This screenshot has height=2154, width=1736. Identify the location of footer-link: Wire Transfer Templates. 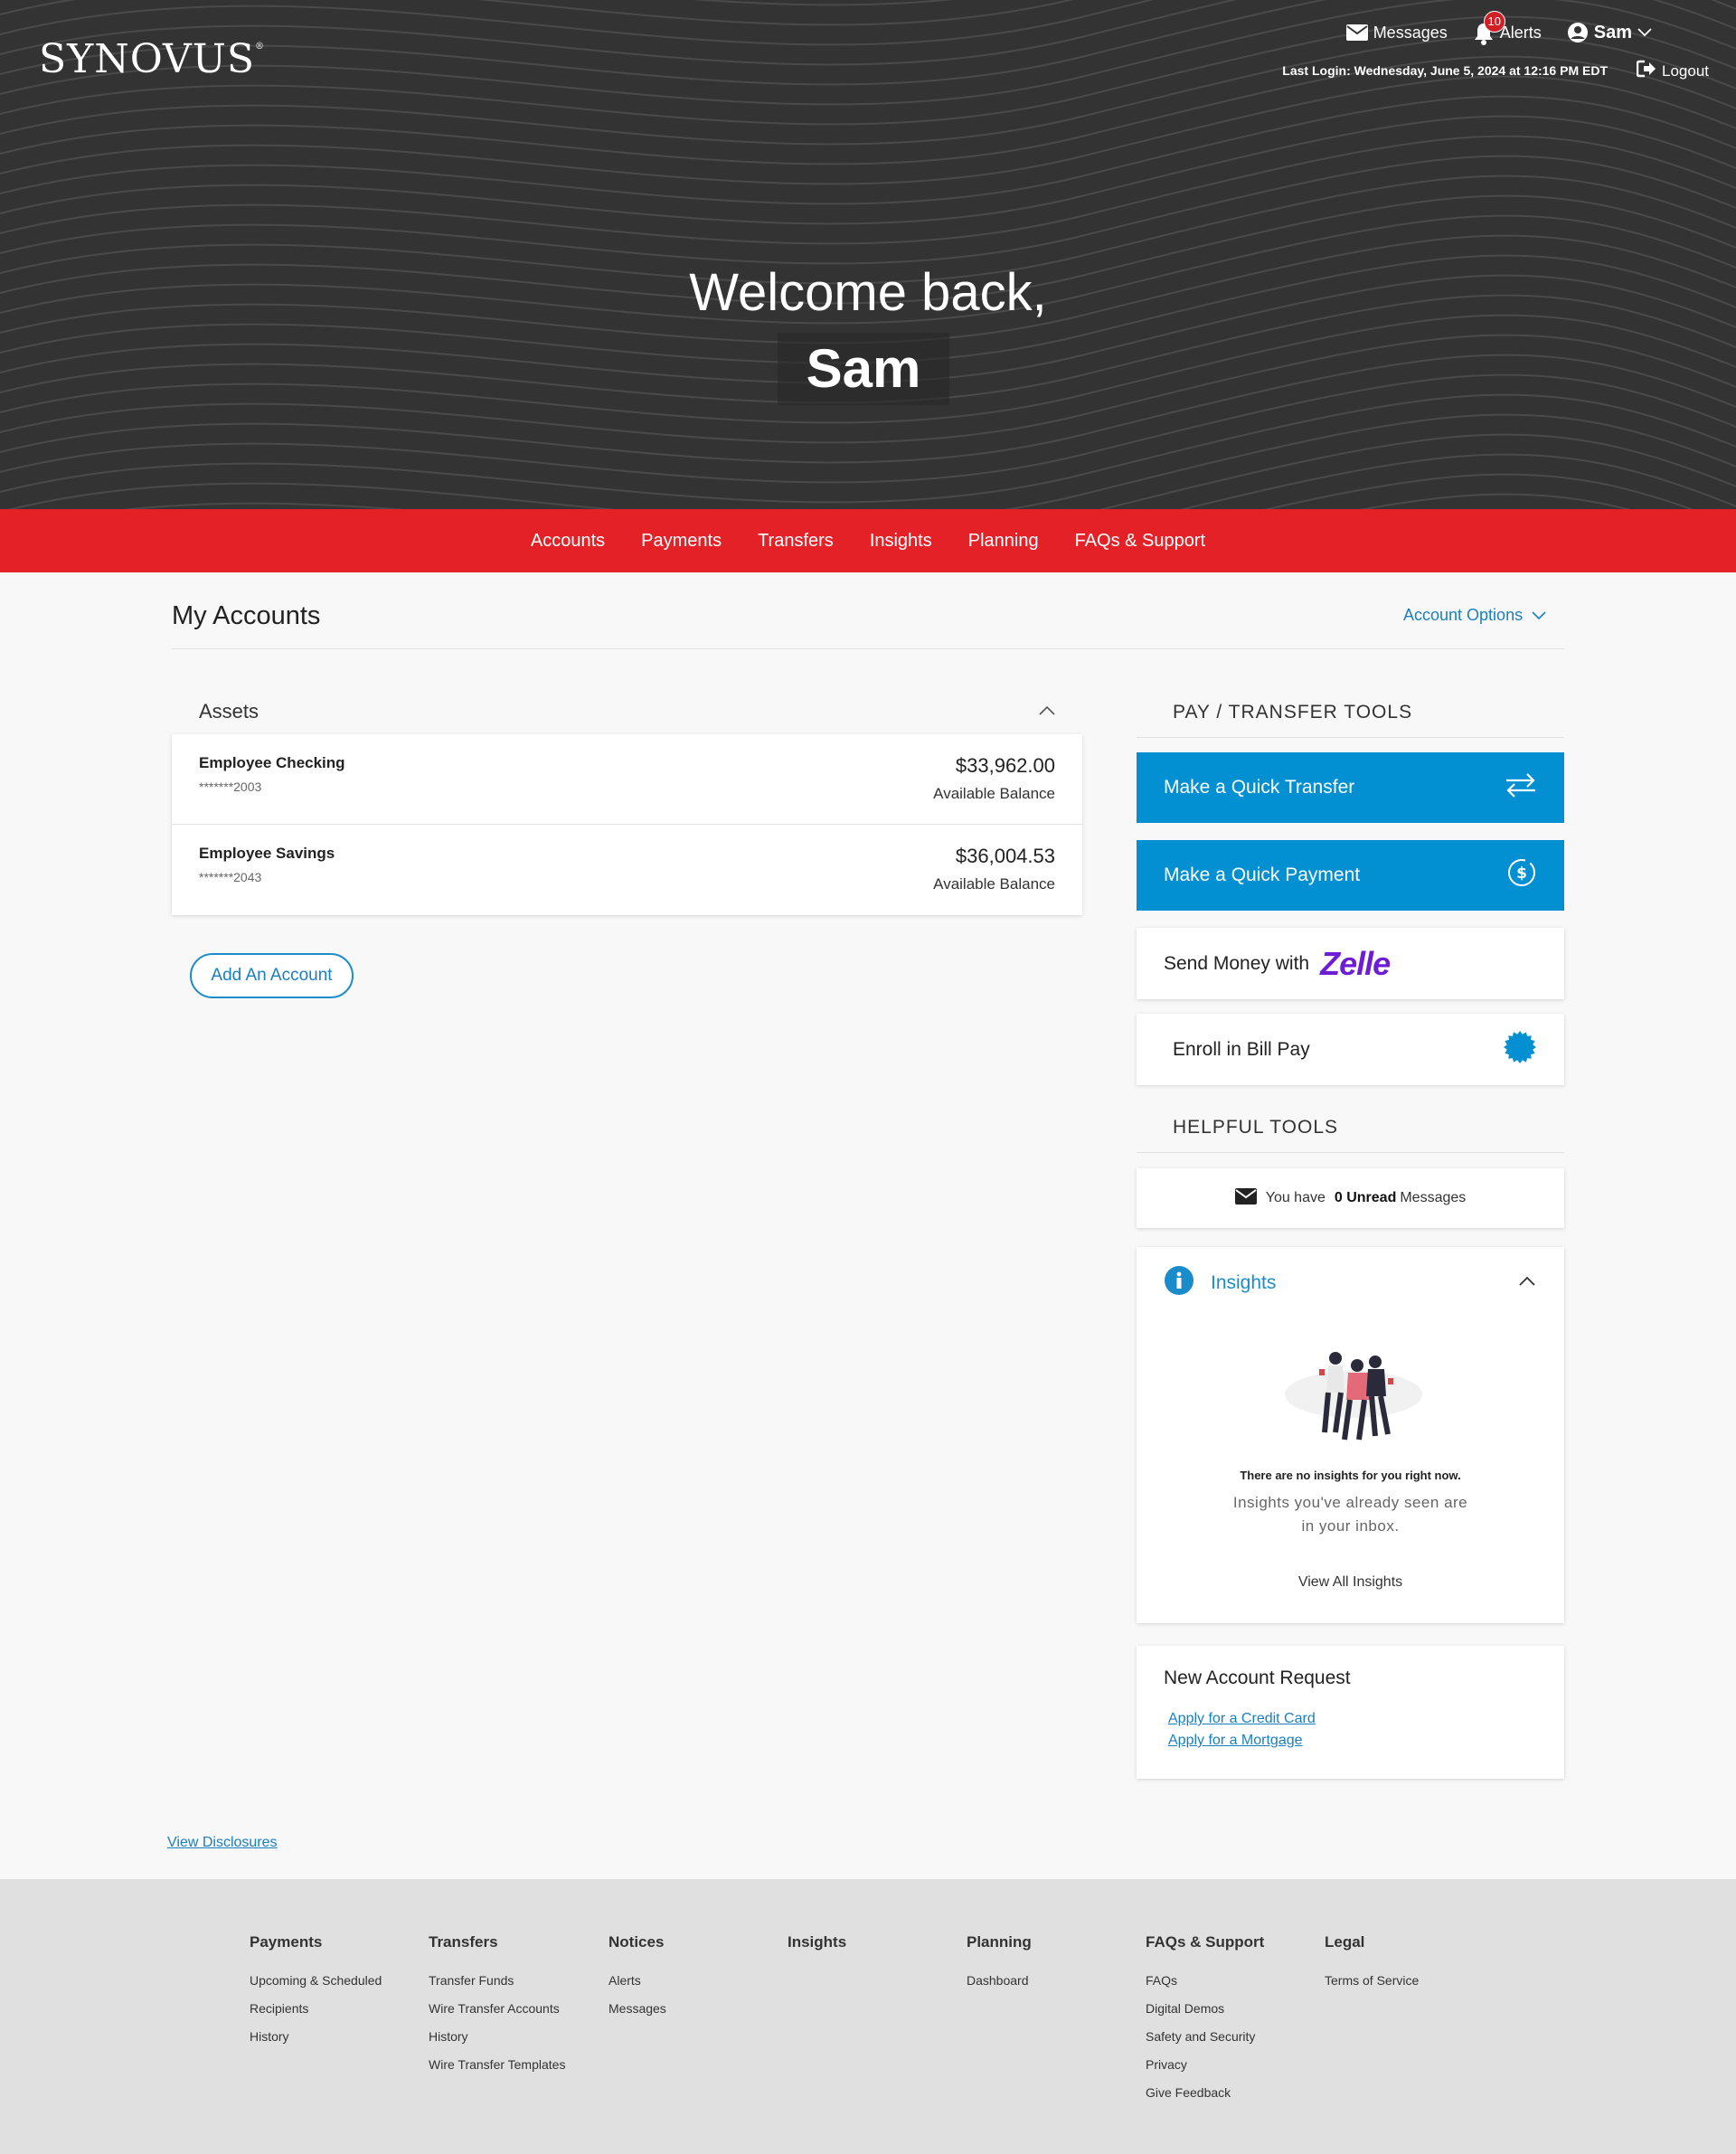
(497, 2064).